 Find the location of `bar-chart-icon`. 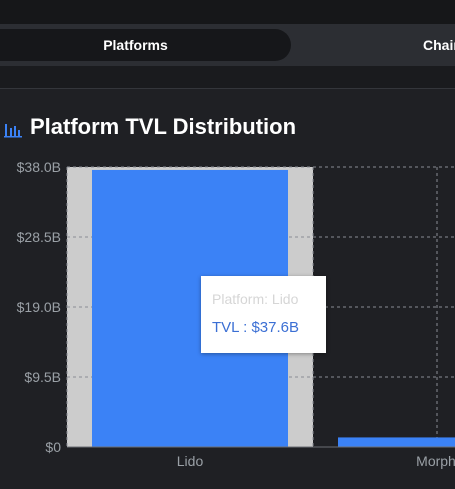

bar-chart-icon is located at coordinates (13, 128).